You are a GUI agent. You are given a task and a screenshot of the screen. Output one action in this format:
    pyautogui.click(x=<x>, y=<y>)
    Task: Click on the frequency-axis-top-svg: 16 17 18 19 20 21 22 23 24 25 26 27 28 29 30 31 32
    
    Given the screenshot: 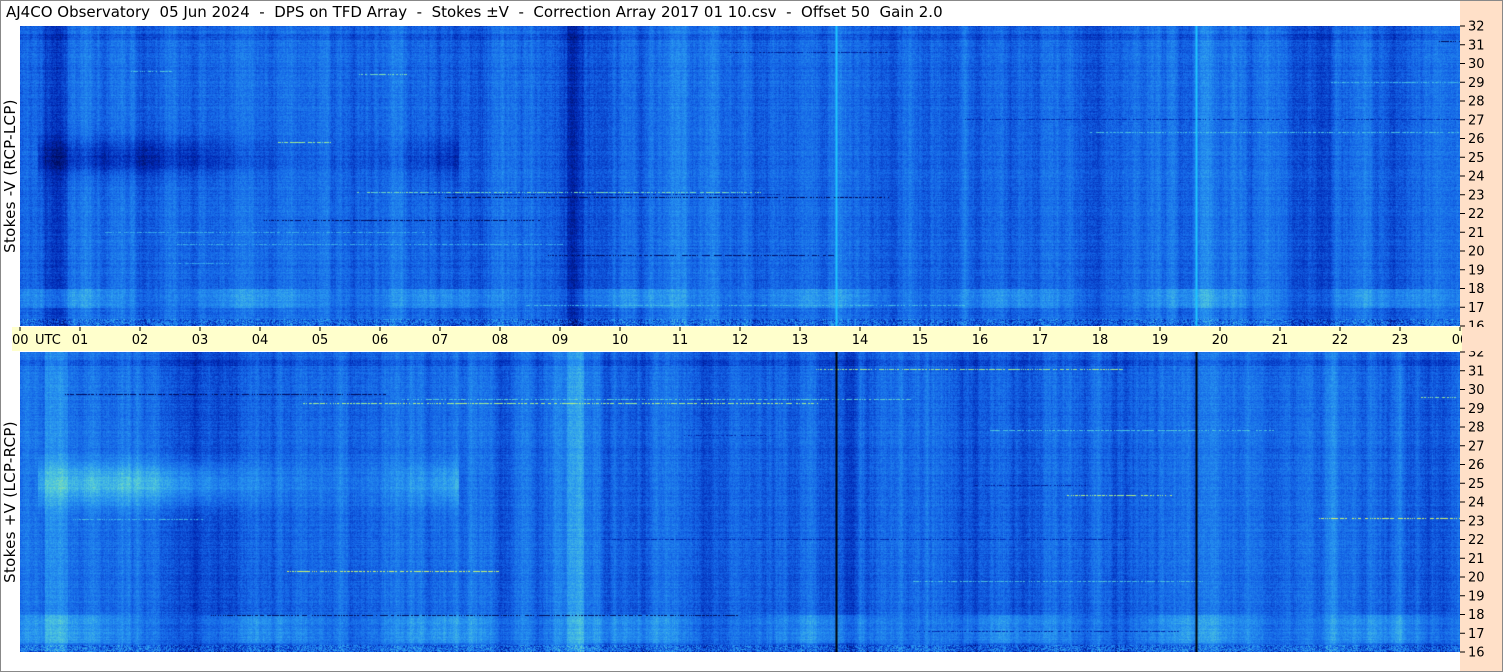 What is the action you would take?
    pyautogui.click(x=1472, y=174)
    